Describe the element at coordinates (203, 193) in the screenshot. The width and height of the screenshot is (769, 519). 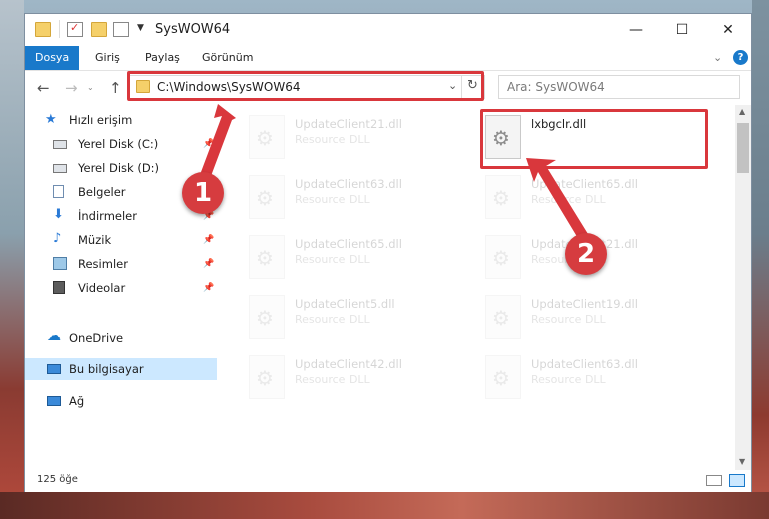
I see `step-1-badge: 1` at that location.